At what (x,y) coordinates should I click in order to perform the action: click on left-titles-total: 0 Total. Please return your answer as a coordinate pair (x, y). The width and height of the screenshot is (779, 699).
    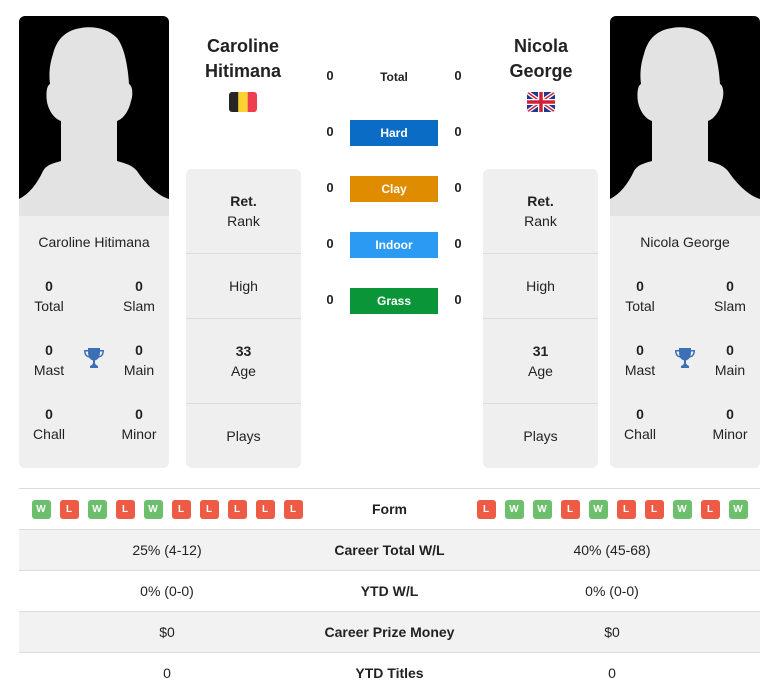
    Looking at the image, I should click on (49, 296).